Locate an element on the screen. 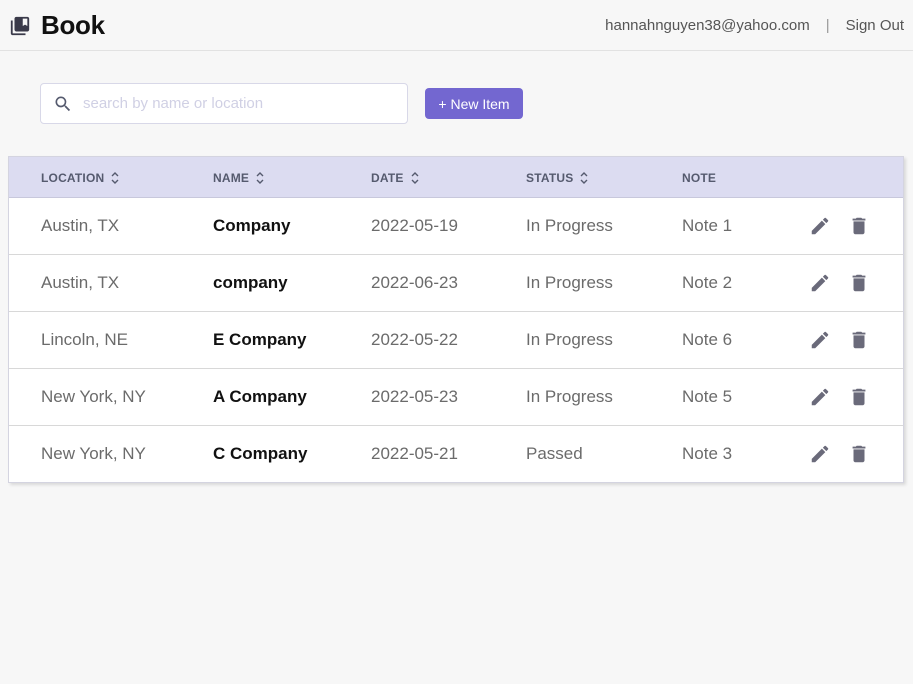 Image resolution: width=913 pixels, height=684 pixels. user-email: hannahnguyen38@yahoo.com is located at coordinates (707, 25).